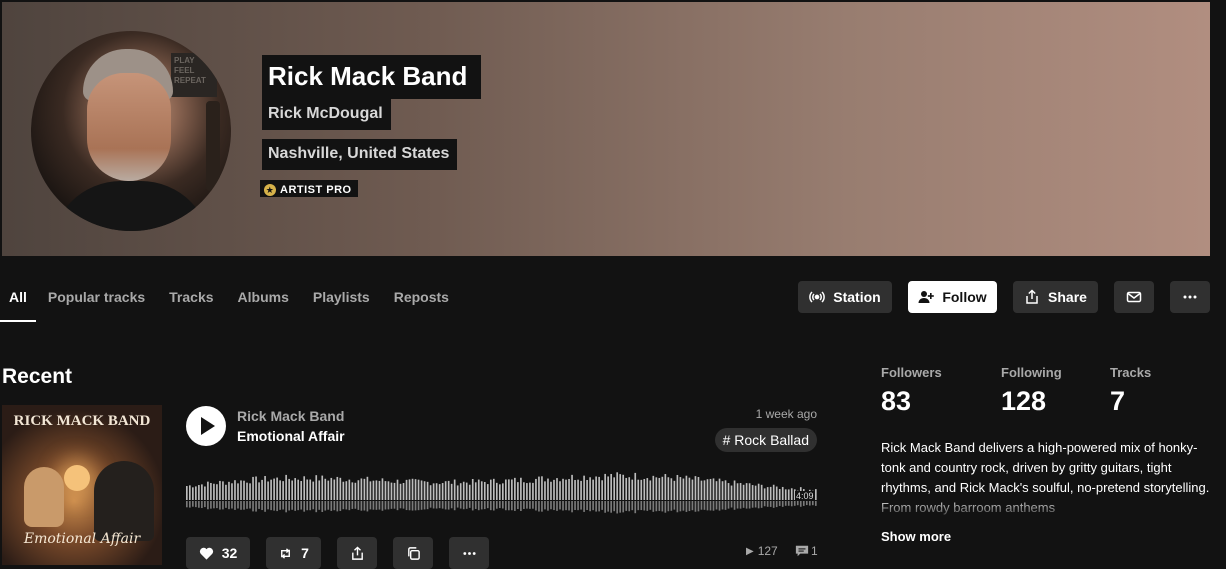 Image resolution: width=1226 pixels, height=569 pixels. I want to click on copy-icon, so click(413, 553).